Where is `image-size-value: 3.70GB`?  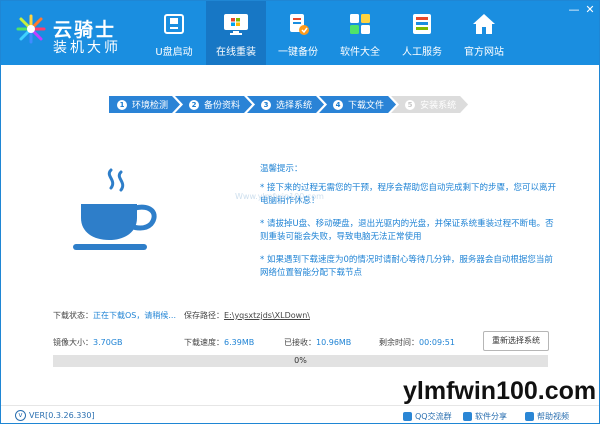 image-size-value: 3.70GB is located at coordinates (108, 342).